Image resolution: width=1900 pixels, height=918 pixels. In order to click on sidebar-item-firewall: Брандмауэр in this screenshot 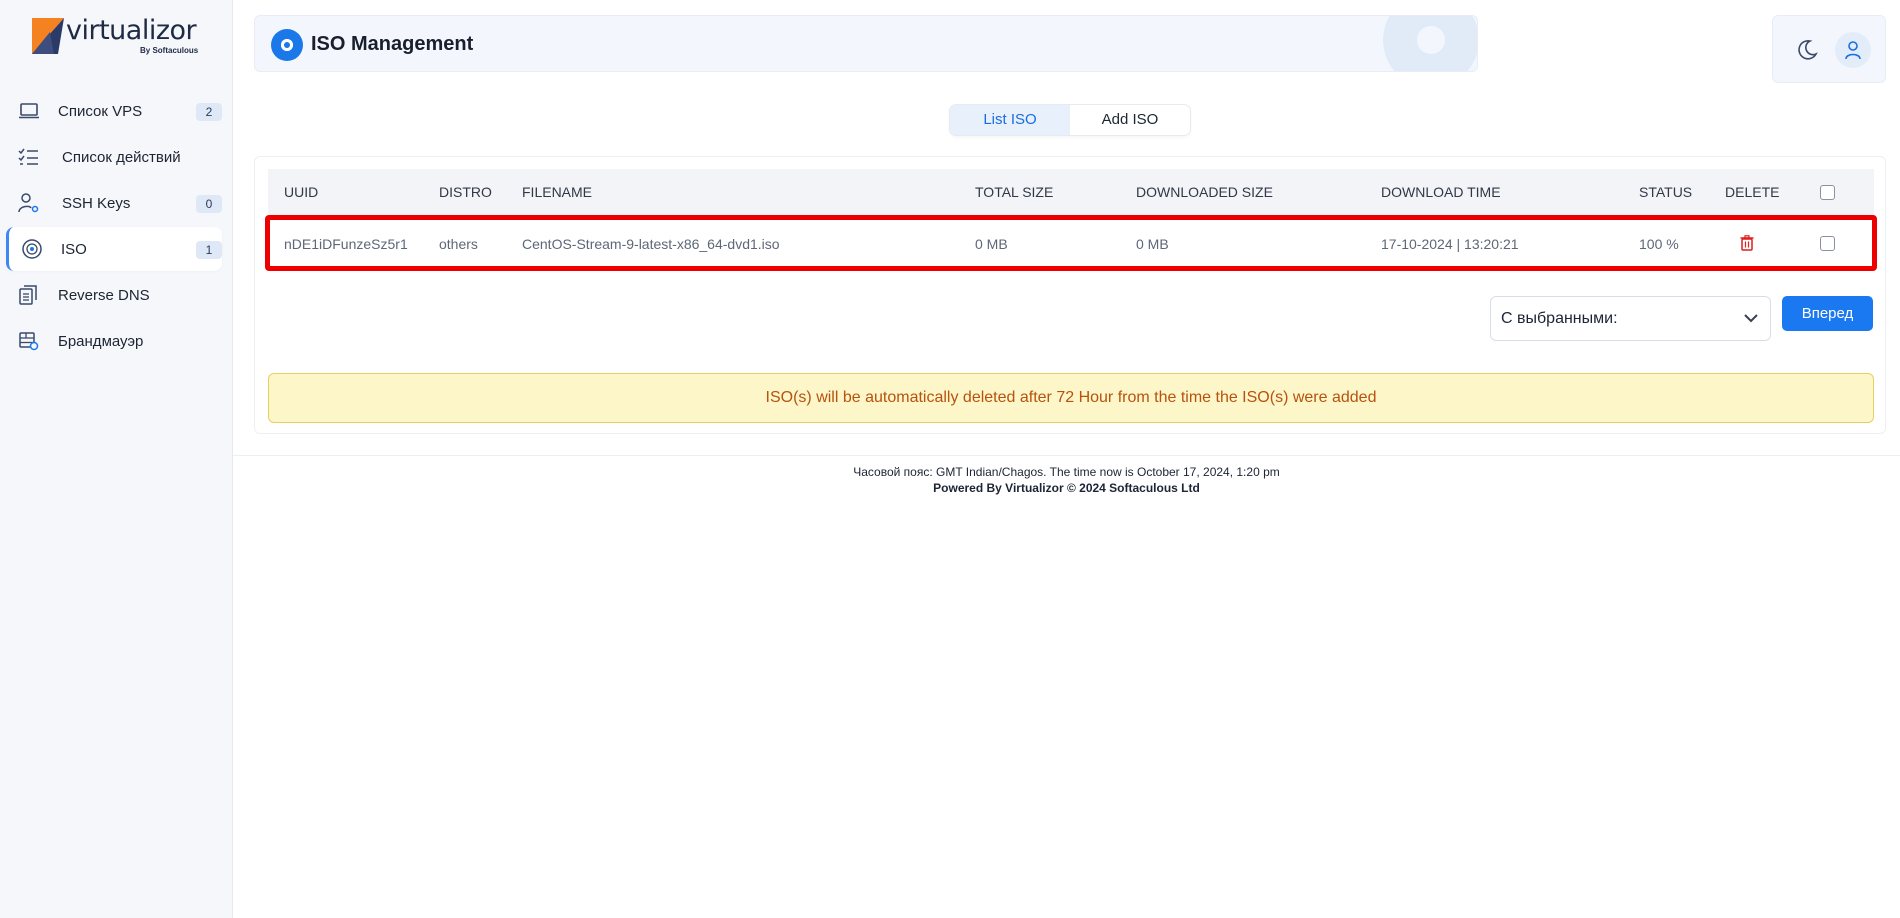, I will do `click(114, 341)`.